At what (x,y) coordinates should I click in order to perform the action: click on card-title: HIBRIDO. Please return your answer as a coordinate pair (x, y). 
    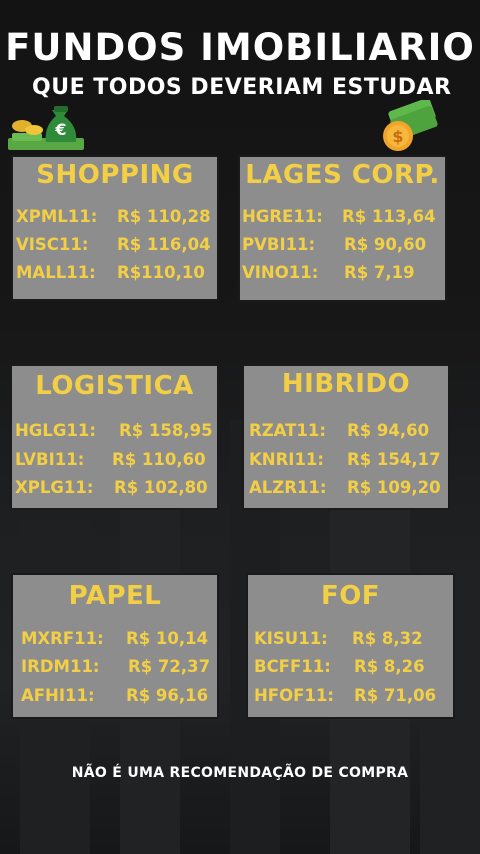
    Looking at the image, I should click on (346, 384).